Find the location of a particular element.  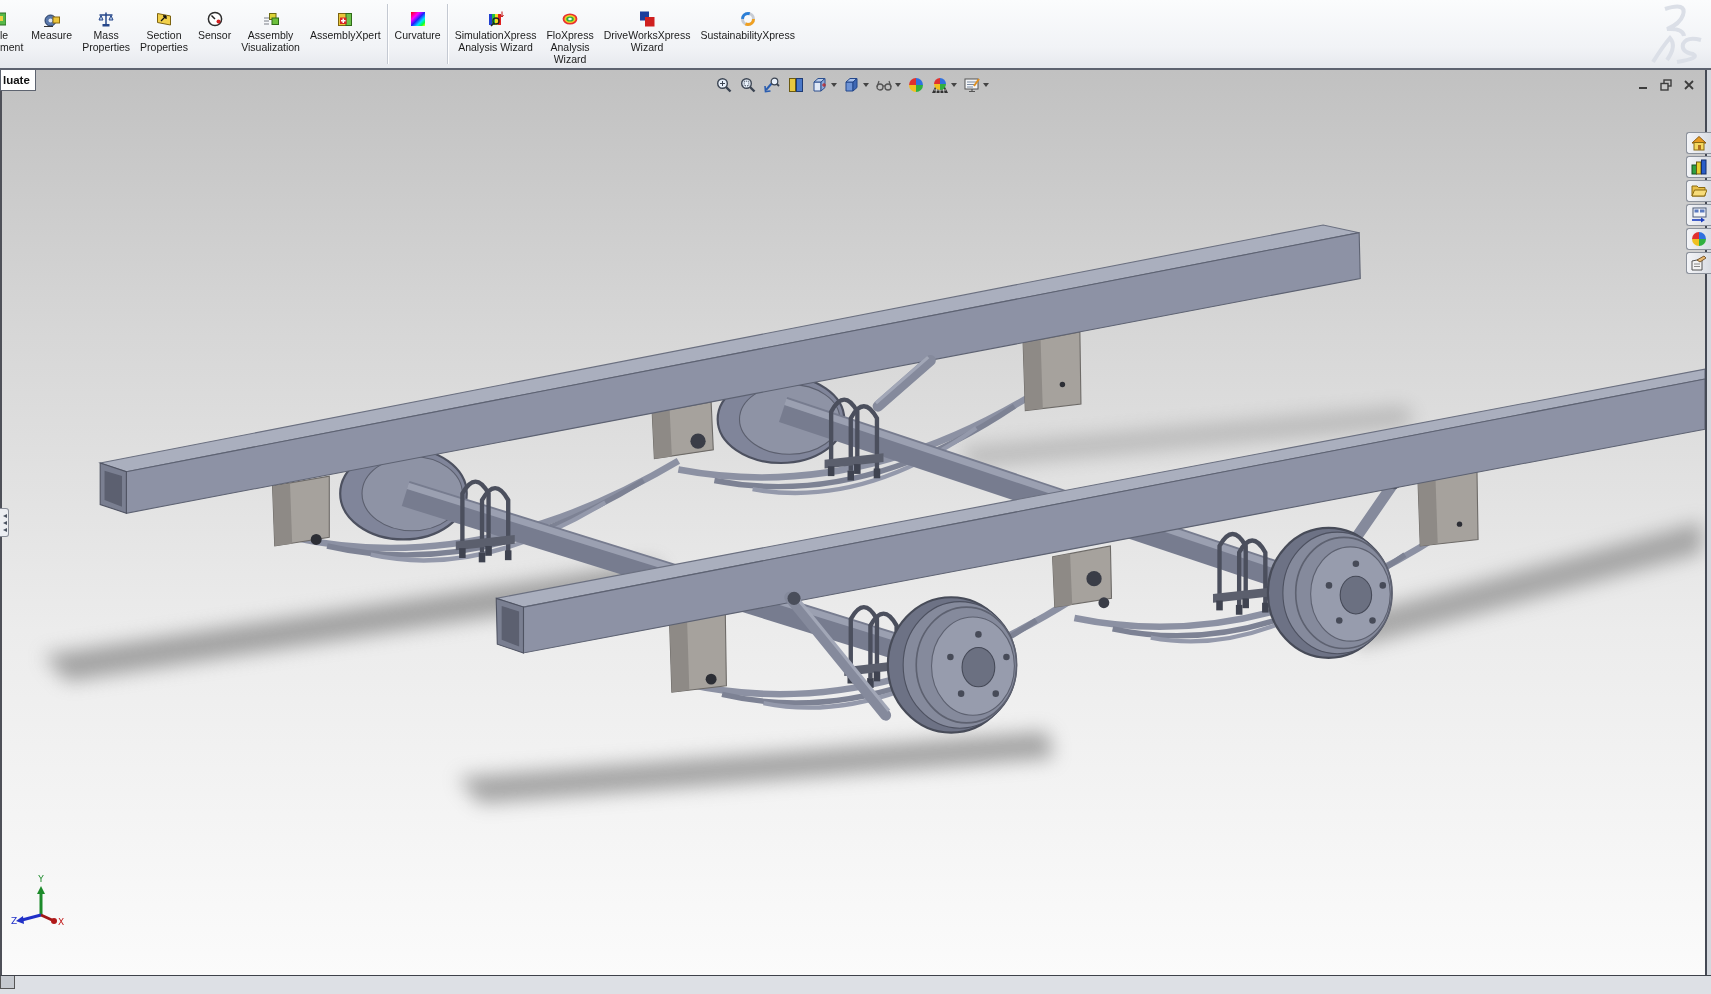

toolbar-button: Assembly Visualization is located at coordinates (270, 34).